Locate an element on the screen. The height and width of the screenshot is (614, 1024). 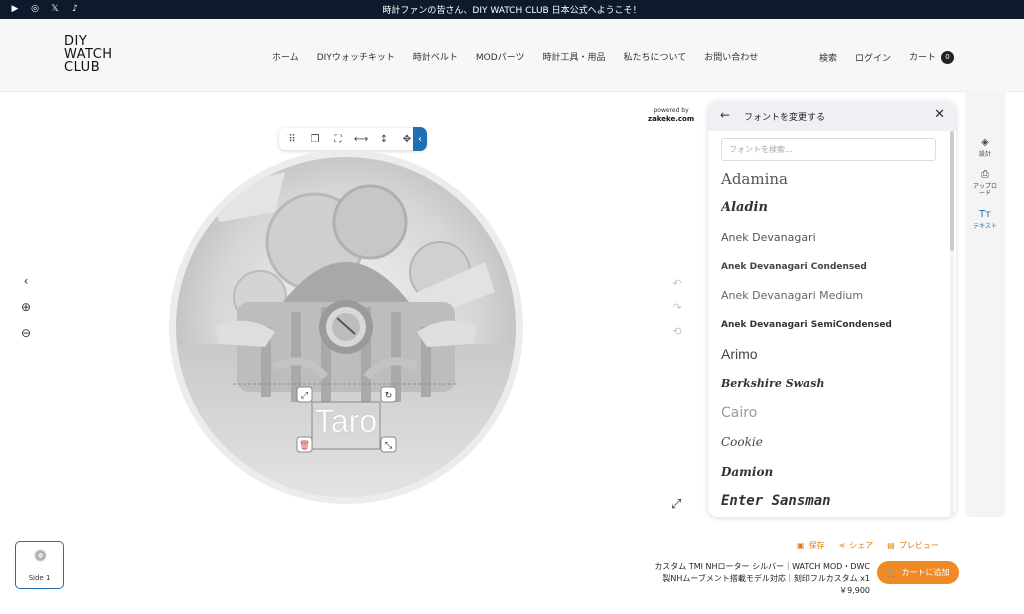
resize-handle-icon: ⤢ is located at coordinates (304, 394).